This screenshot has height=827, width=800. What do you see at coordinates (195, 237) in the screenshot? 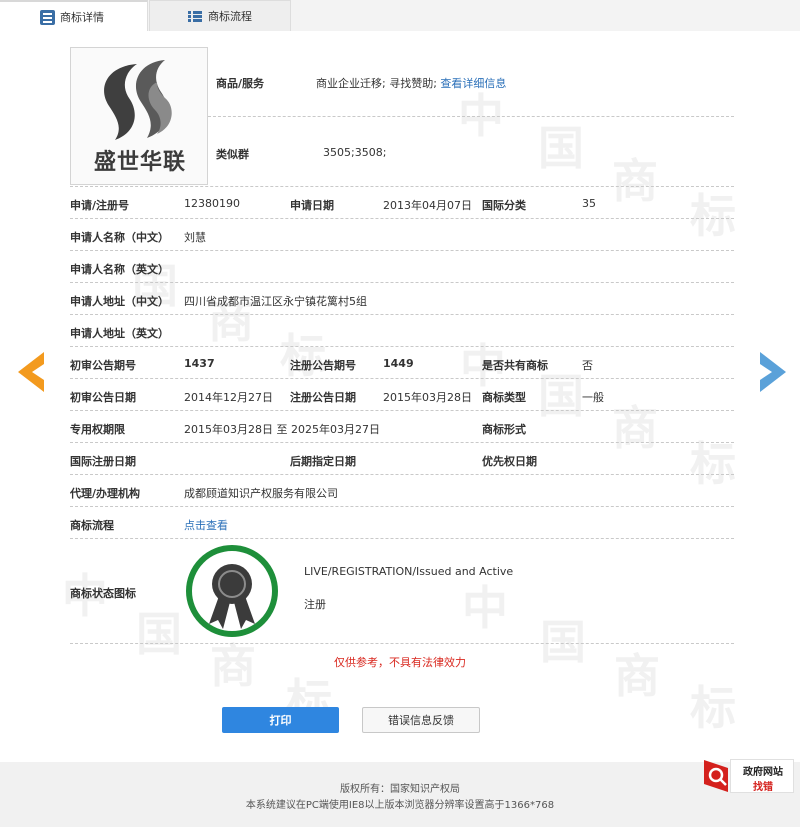
I see `applicant-cn-value: 刘慧` at bounding box center [195, 237].